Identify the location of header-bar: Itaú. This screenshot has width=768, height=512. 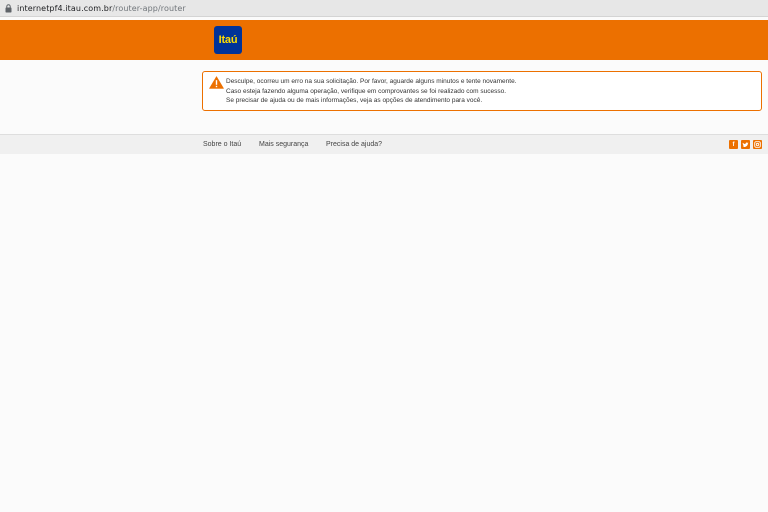
(384, 40).